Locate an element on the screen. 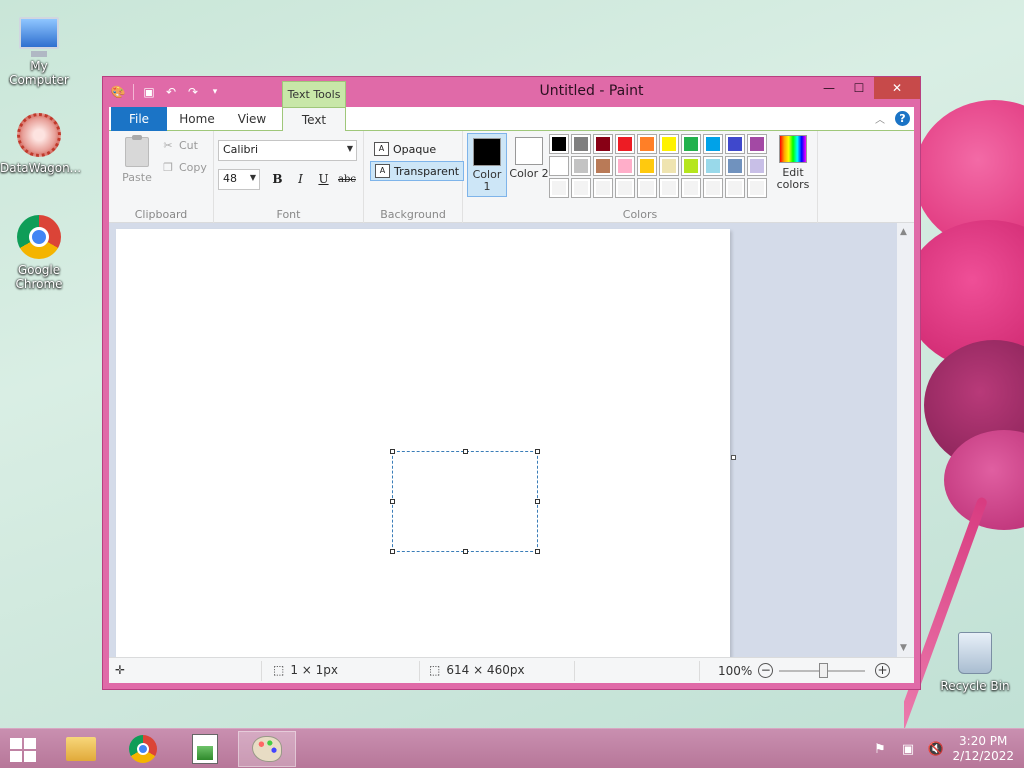 The image size is (1024, 768). color-spectrum-icon is located at coordinates (793, 149).